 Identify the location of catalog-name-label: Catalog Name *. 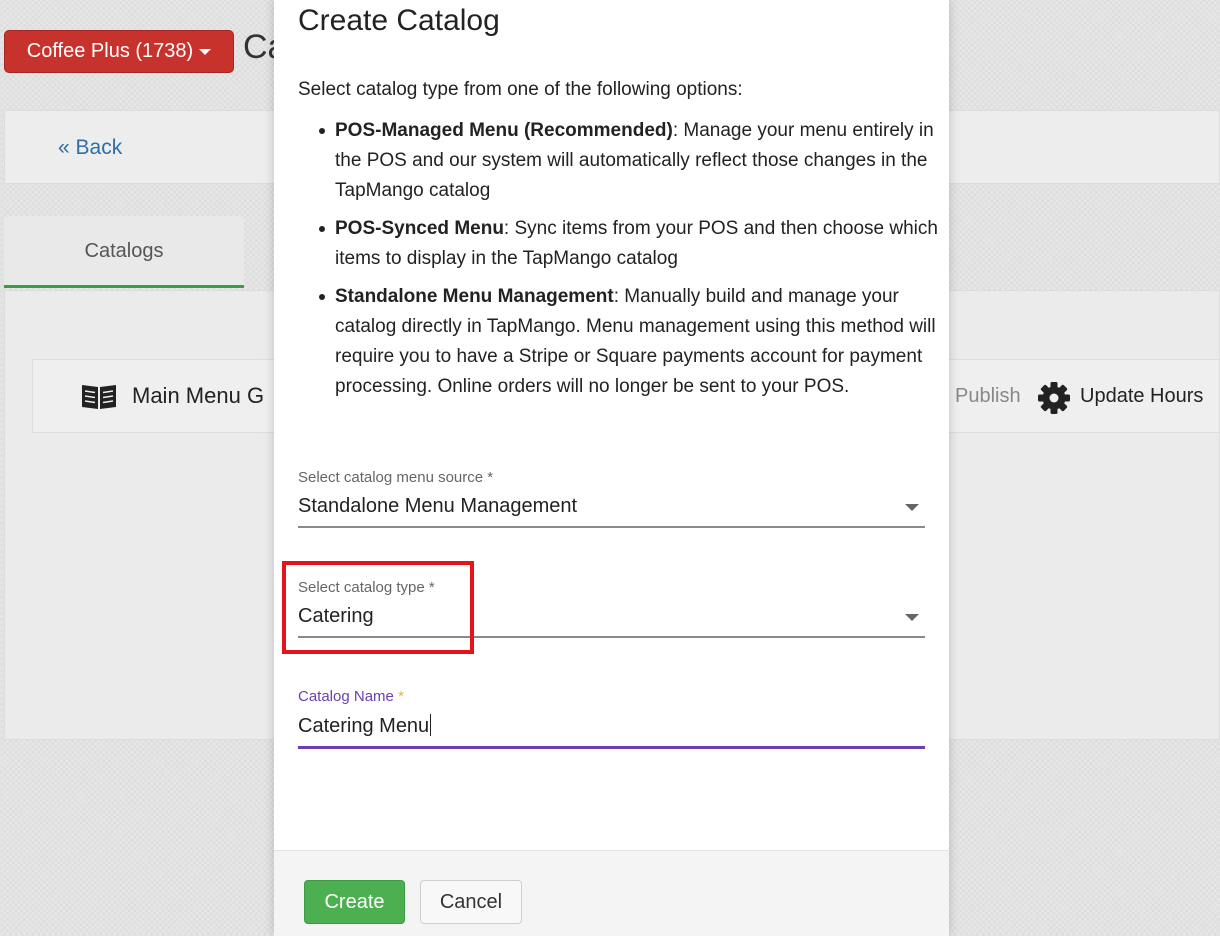
(611, 696).